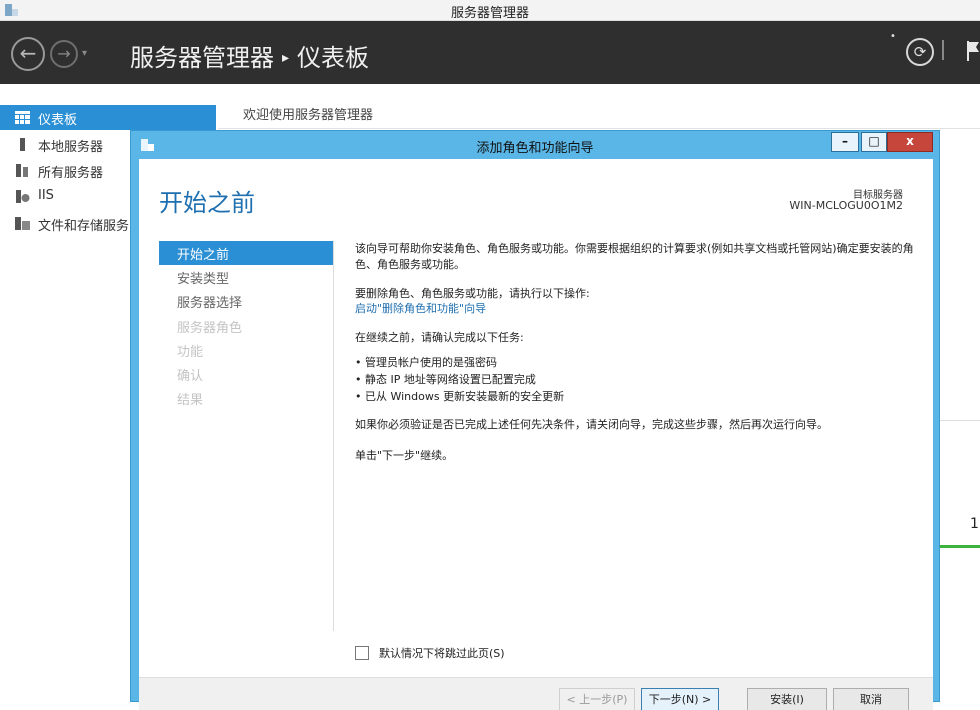  What do you see at coordinates (460, 396) in the screenshot?
I see `list-item: • 已从 Windows 更新安装最新的安全更新` at bounding box center [460, 396].